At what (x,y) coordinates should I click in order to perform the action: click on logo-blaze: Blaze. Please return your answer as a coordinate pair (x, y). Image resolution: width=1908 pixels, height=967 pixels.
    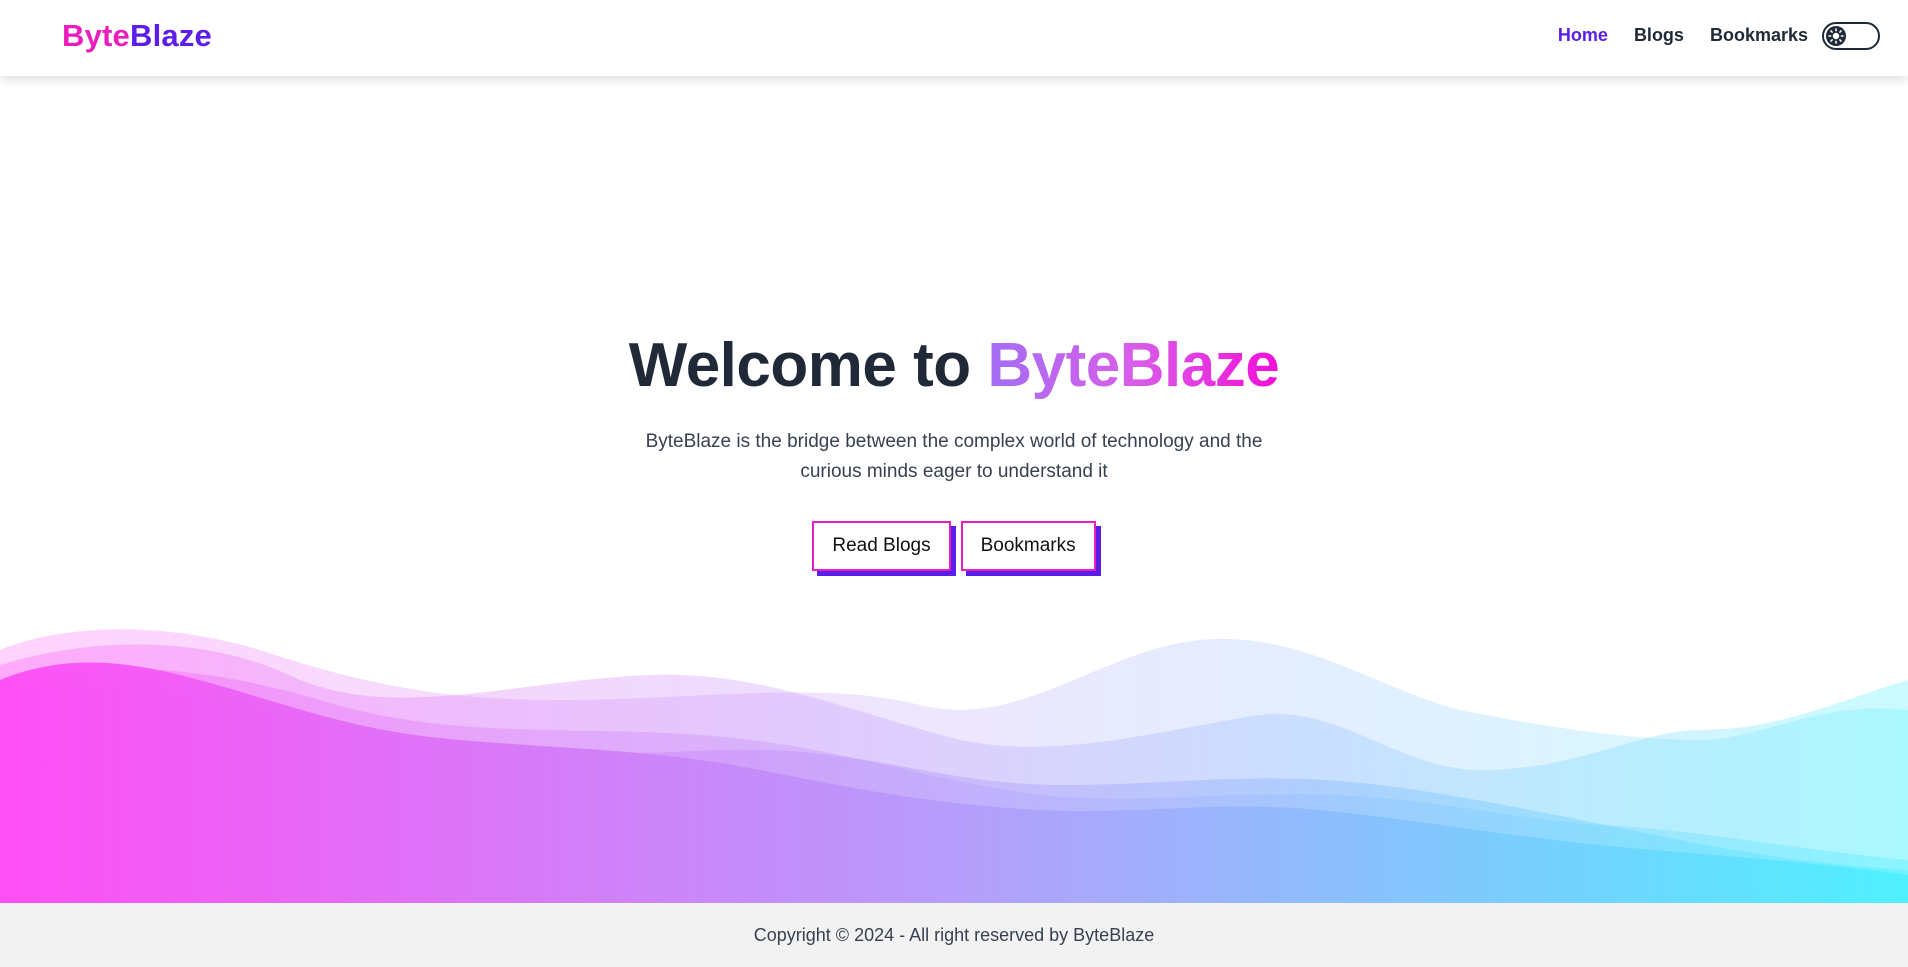
    Looking at the image, I should click on (171, 35).